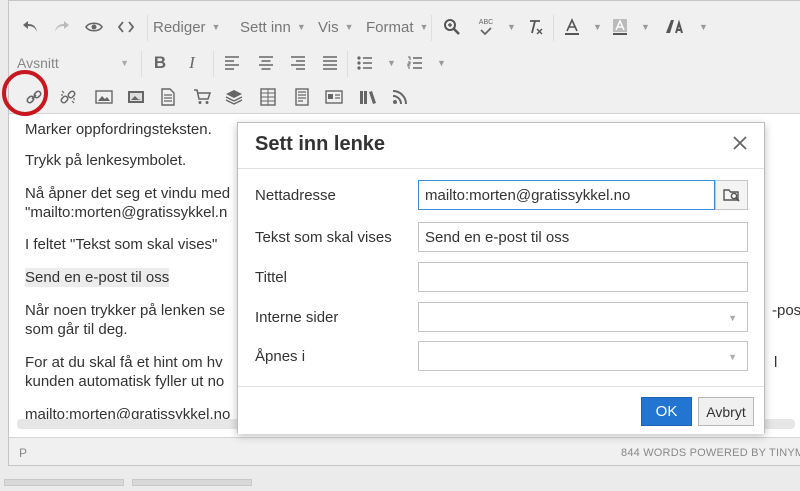 This screenshot has width=800, height=491. What do you see at coordinates (118, 129) in the screenshot?
I see `content-line: Marker oppfordringsteksten.` at bounding box center [118, 129].